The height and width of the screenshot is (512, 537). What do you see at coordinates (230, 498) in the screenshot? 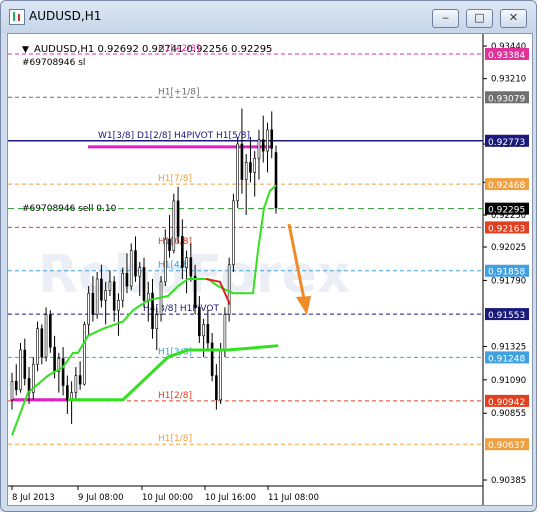
I see `x-tick-label: 10 Jul 16:00` at bounding box center [230, 498].